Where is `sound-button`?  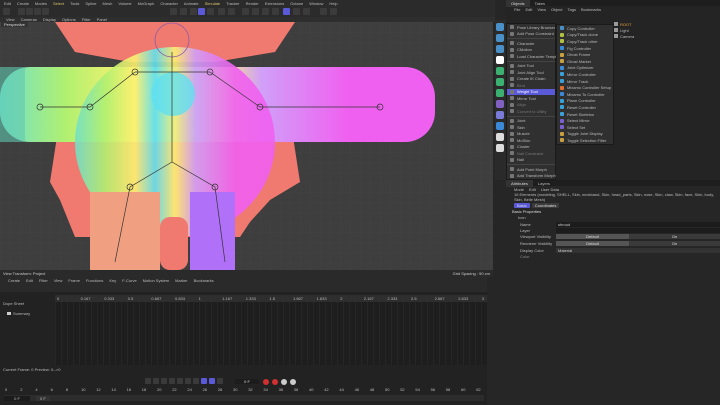
sound-button is located at coordinates (220, 381).